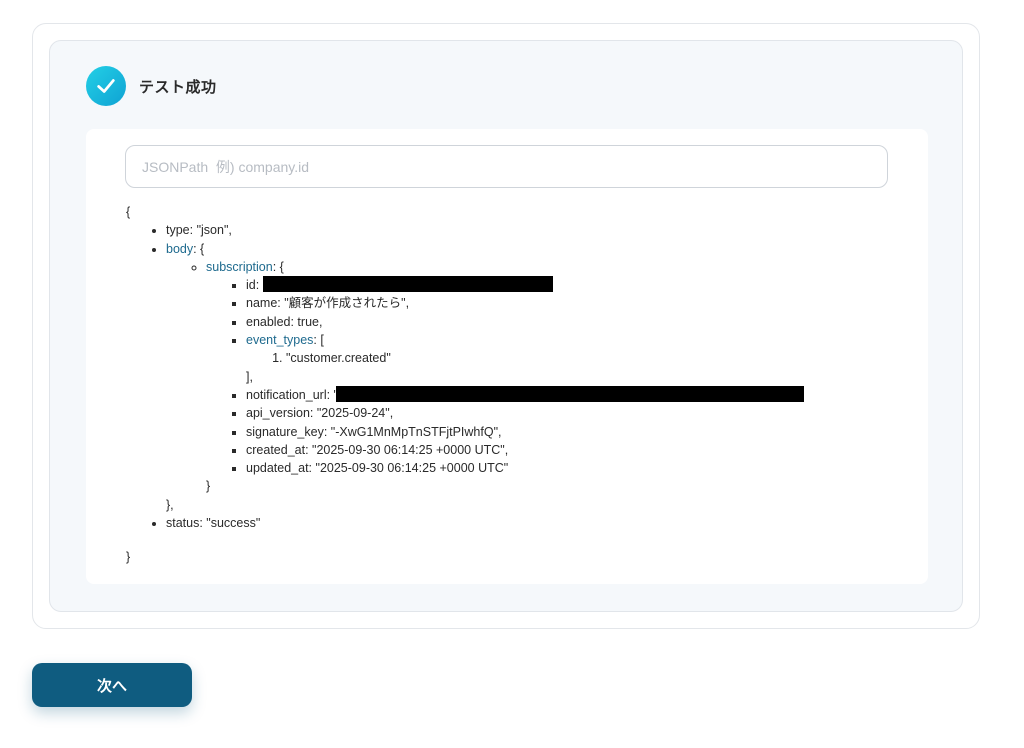 The width and height of the screenshot is (1024, 748). Describe the element at coordinates (249, 376) in the screenshot. I see `json-event-types-close: ],` at that location.